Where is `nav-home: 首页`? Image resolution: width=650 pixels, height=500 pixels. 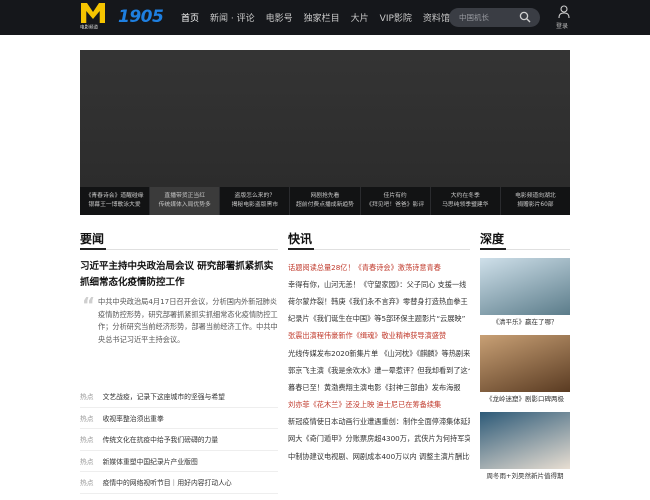 nav-home: 首页 is located at coordinates (190, 17).